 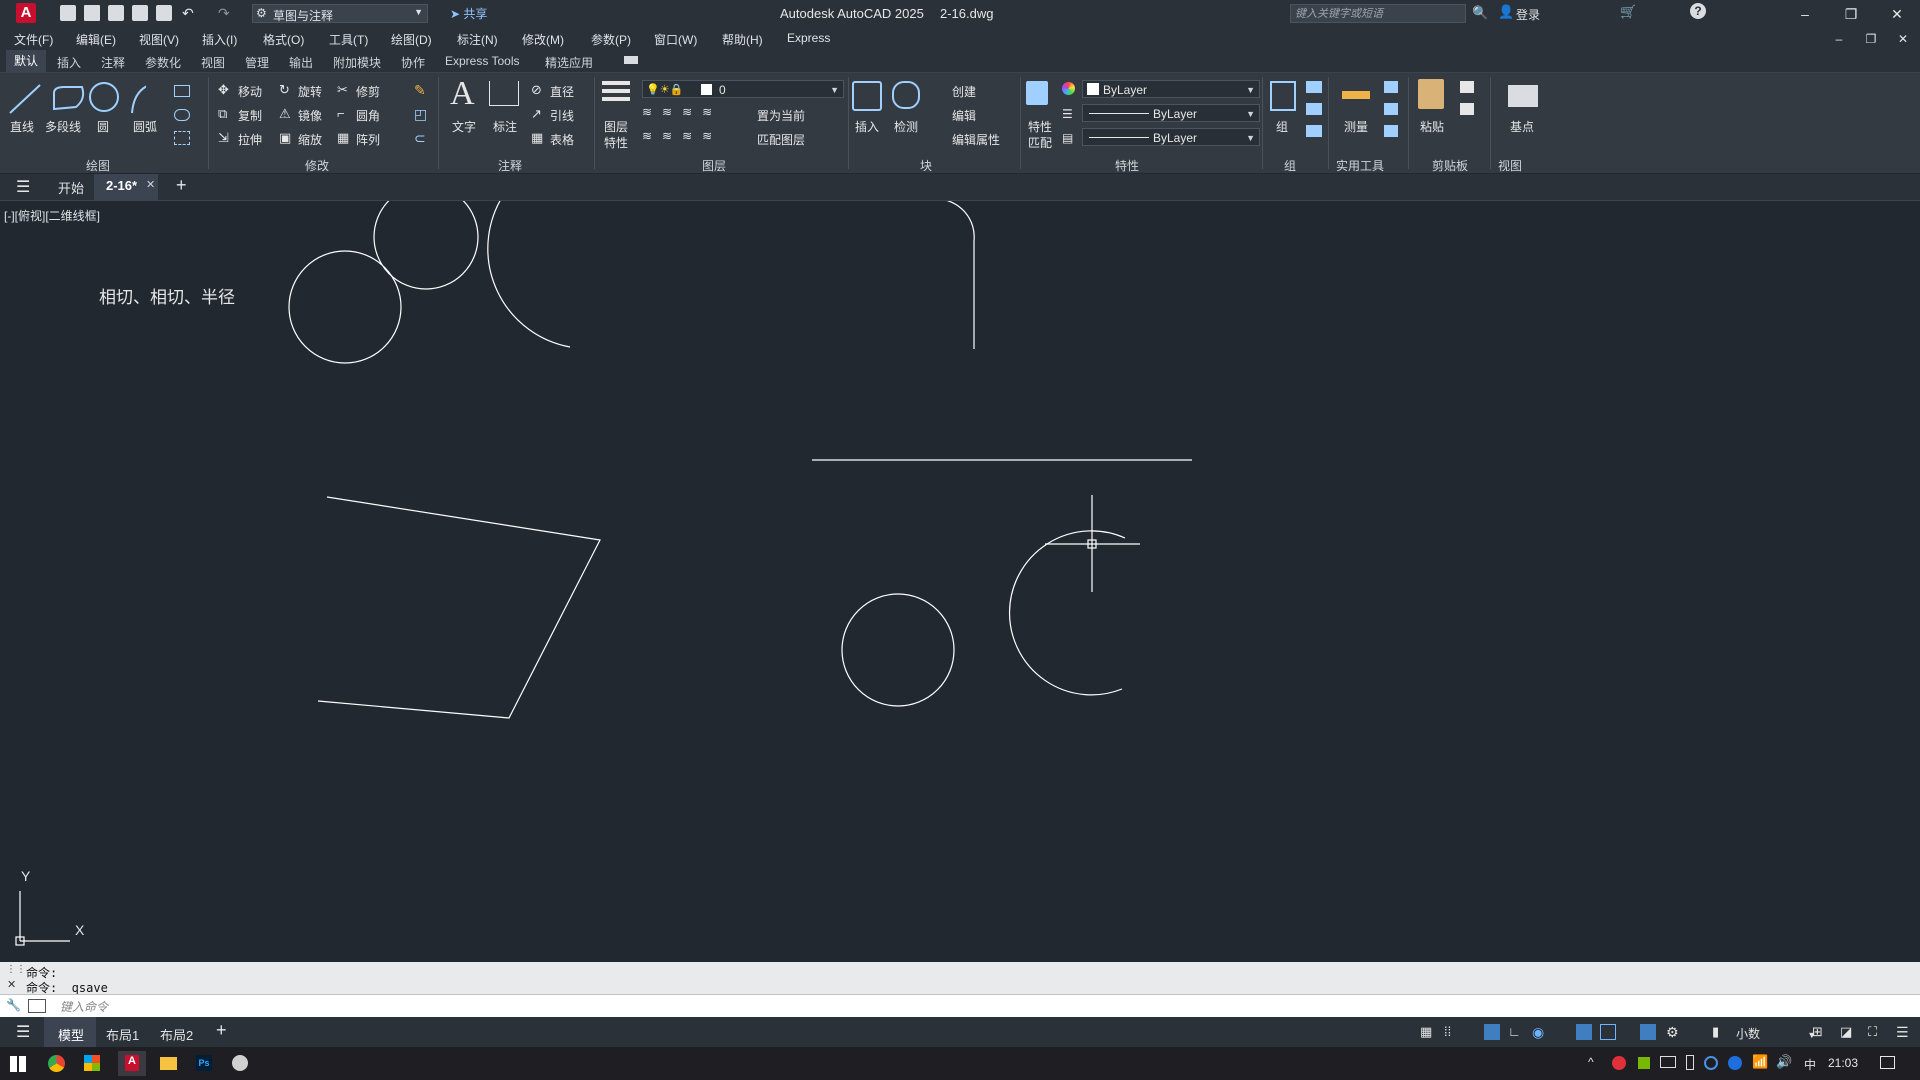 What do you see at coordinates (116, 13) in the screenshot?
I see `save-icon` at bounding box center [116, 13].